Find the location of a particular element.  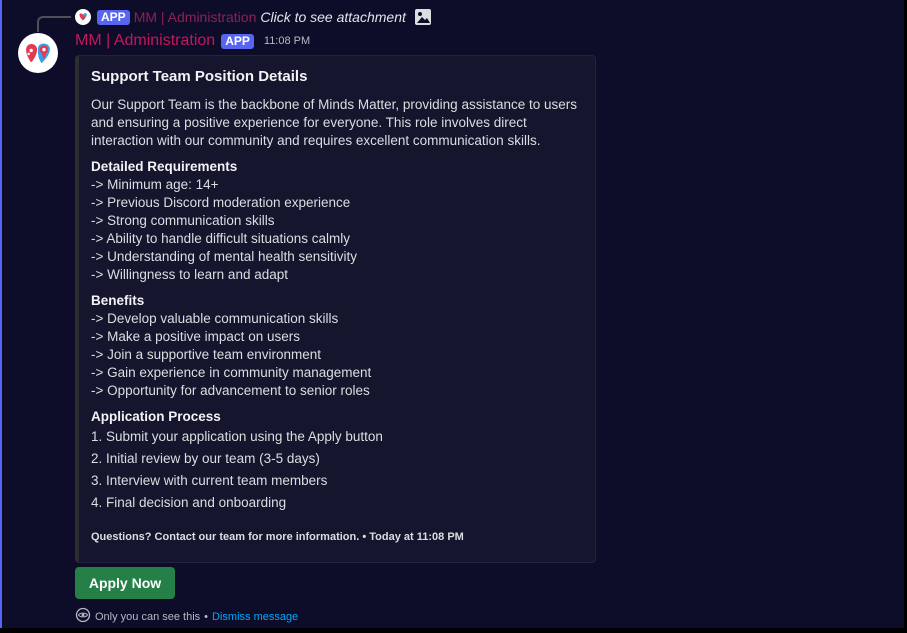

dismiss-message-link: Dismiss message is located at coordinates (255, 617).